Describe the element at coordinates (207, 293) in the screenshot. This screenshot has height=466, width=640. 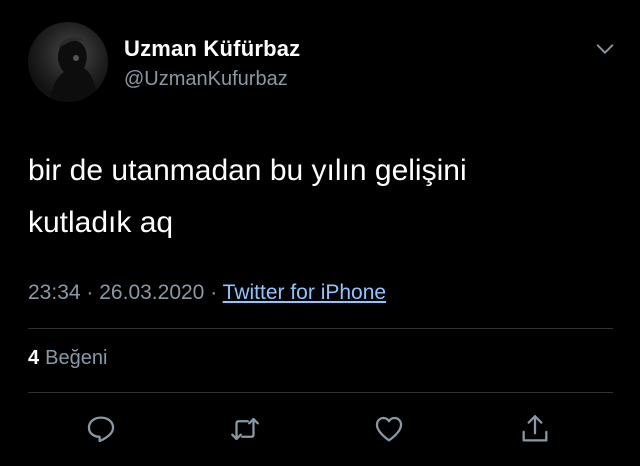
I see `tweet-meta: 23:34 · 26.03.2020 · Twitter for iPhone` at that location.